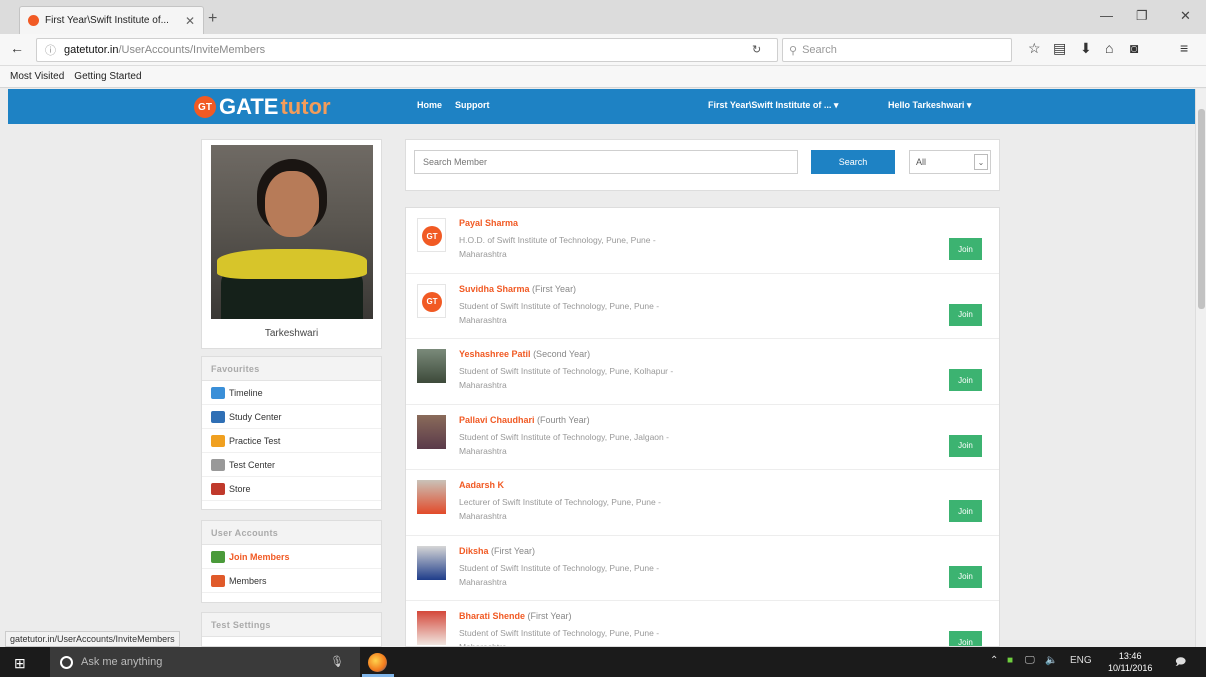 The width and height of the screenshot is (1206, 677). Describe the element at coordinates (1180, 663) in the screenshot. I see `notifications-icon: 🗩` at that location.